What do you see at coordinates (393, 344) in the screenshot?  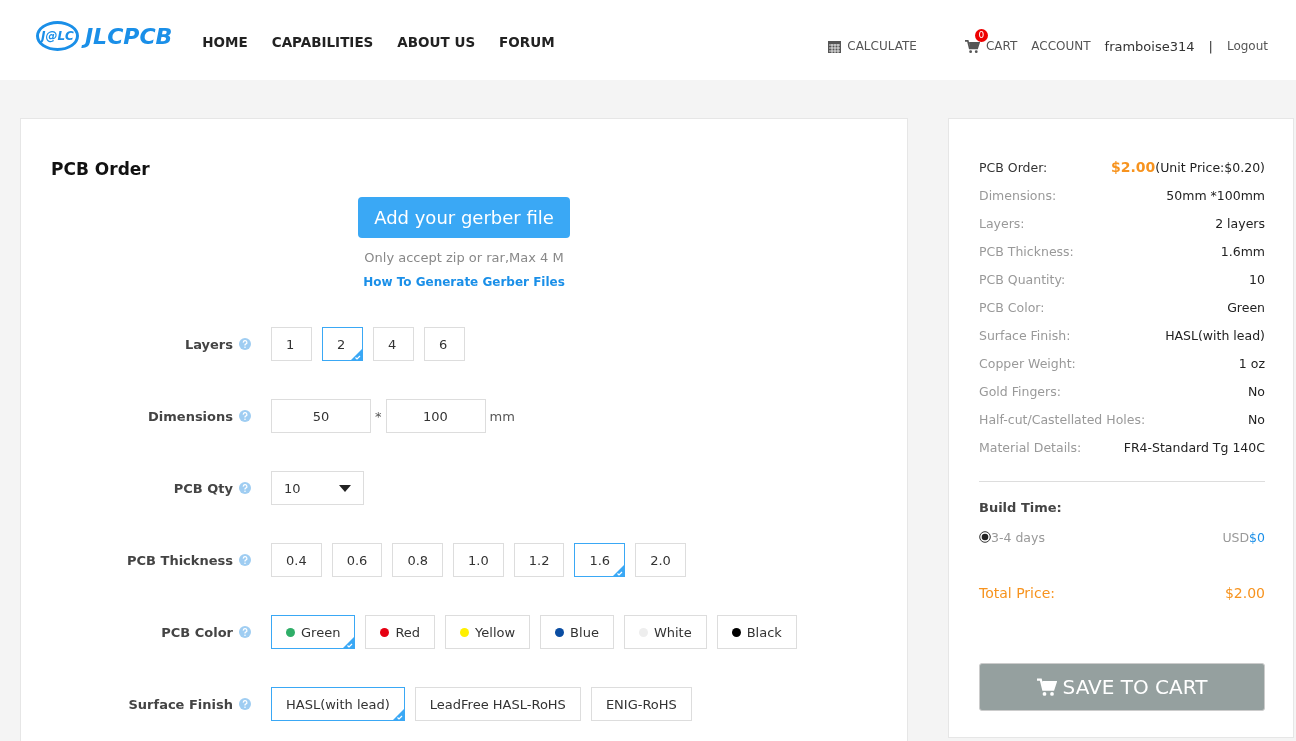 I see `option-button: 4` at bounding box center [393, 344].